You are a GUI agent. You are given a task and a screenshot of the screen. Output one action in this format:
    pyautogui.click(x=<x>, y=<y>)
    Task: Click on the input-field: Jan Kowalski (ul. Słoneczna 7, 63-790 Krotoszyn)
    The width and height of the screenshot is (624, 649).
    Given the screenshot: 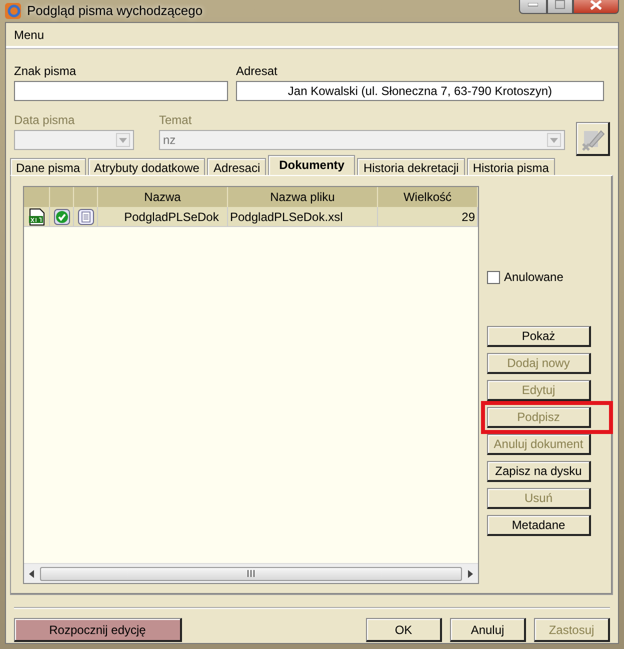 What is the action you would take?
    pyautogui.click(x=420, y=91)
    